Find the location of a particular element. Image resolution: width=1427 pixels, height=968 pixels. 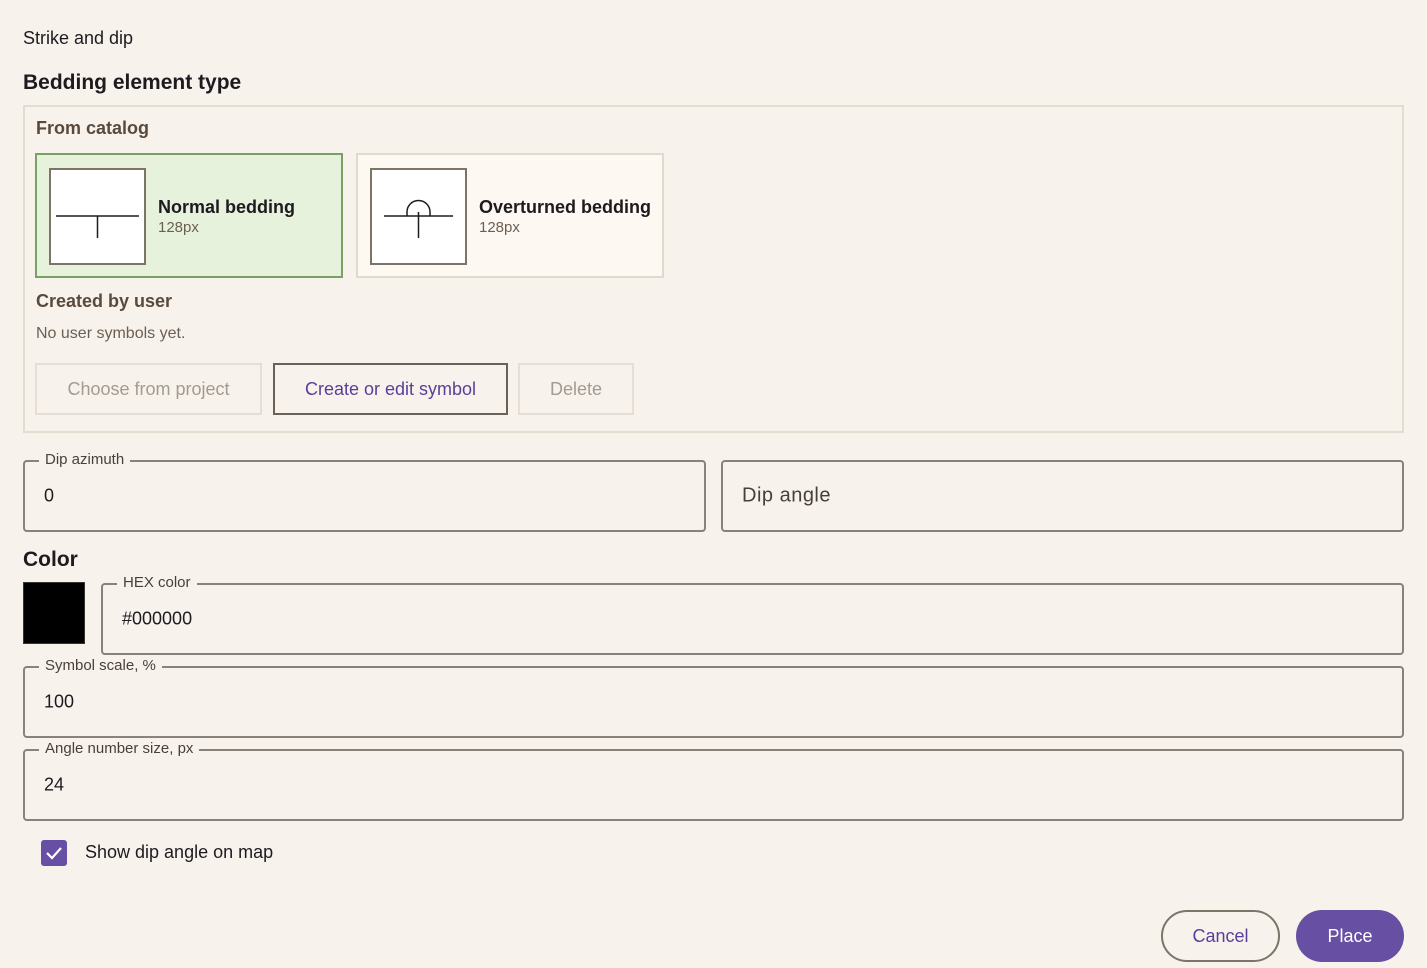

symbol-scale-label: Symbol scale, % is located at coordinates (100, 666).